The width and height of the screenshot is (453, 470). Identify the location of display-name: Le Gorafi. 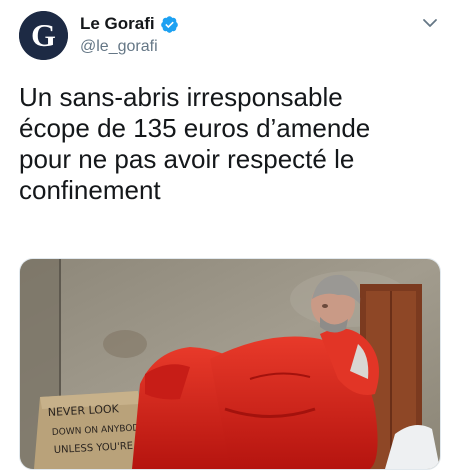
(117, 24).